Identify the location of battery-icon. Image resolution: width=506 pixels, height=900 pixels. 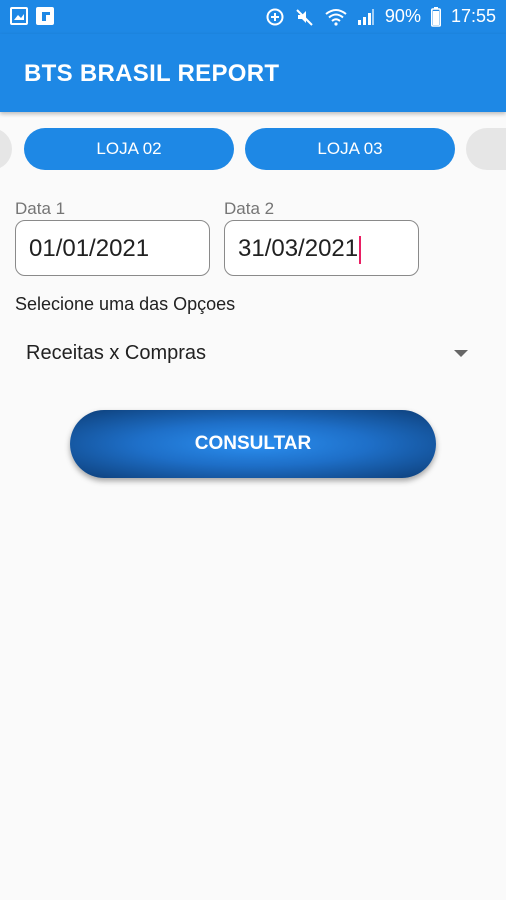
(435, 16).